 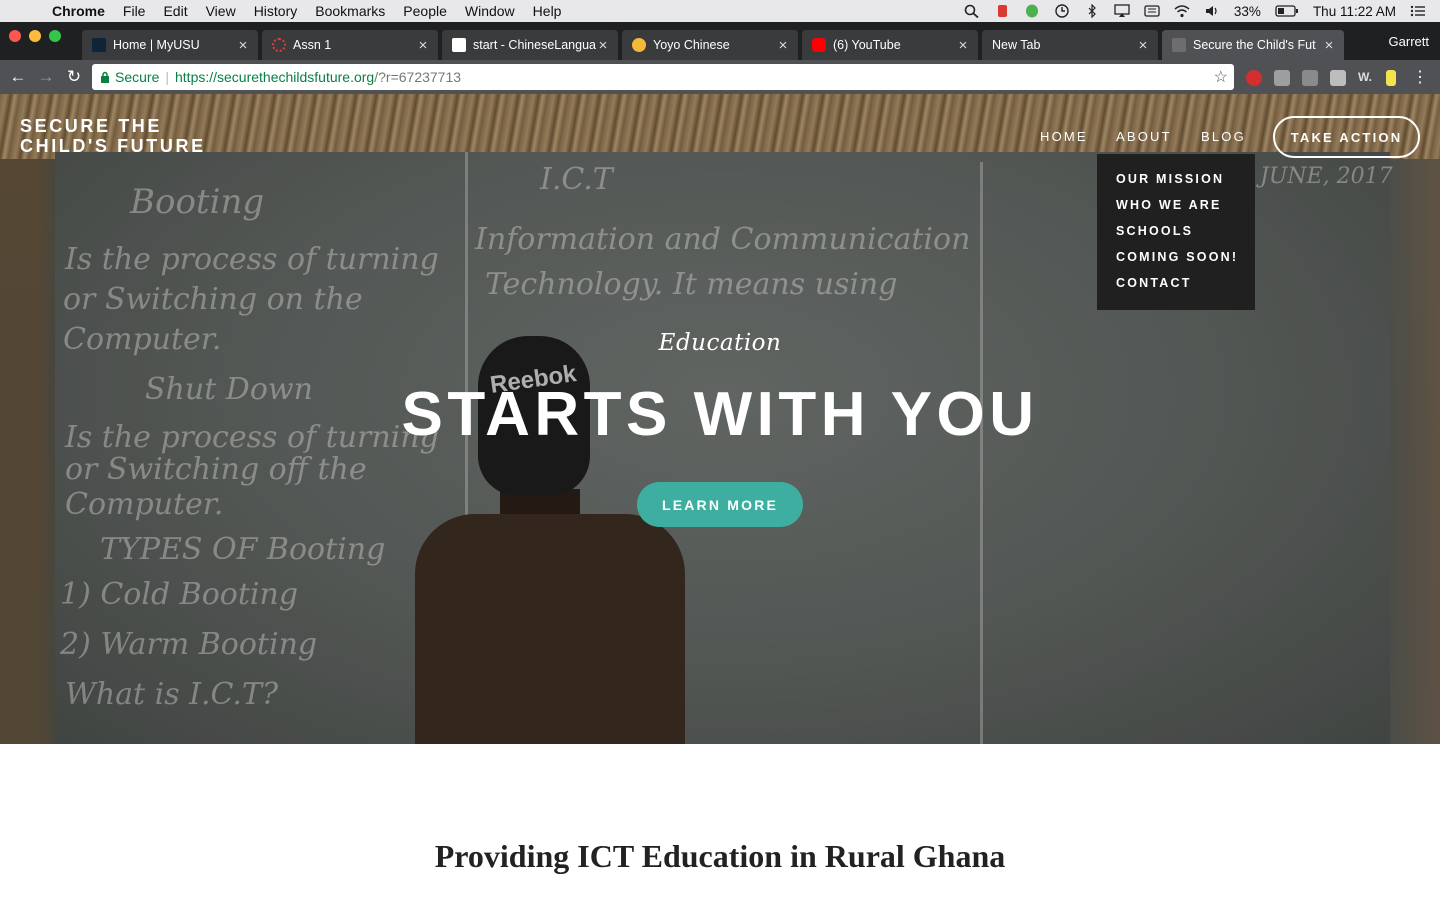 I want to click on hero-eyebrow: Education, so click(x=720, y=343).